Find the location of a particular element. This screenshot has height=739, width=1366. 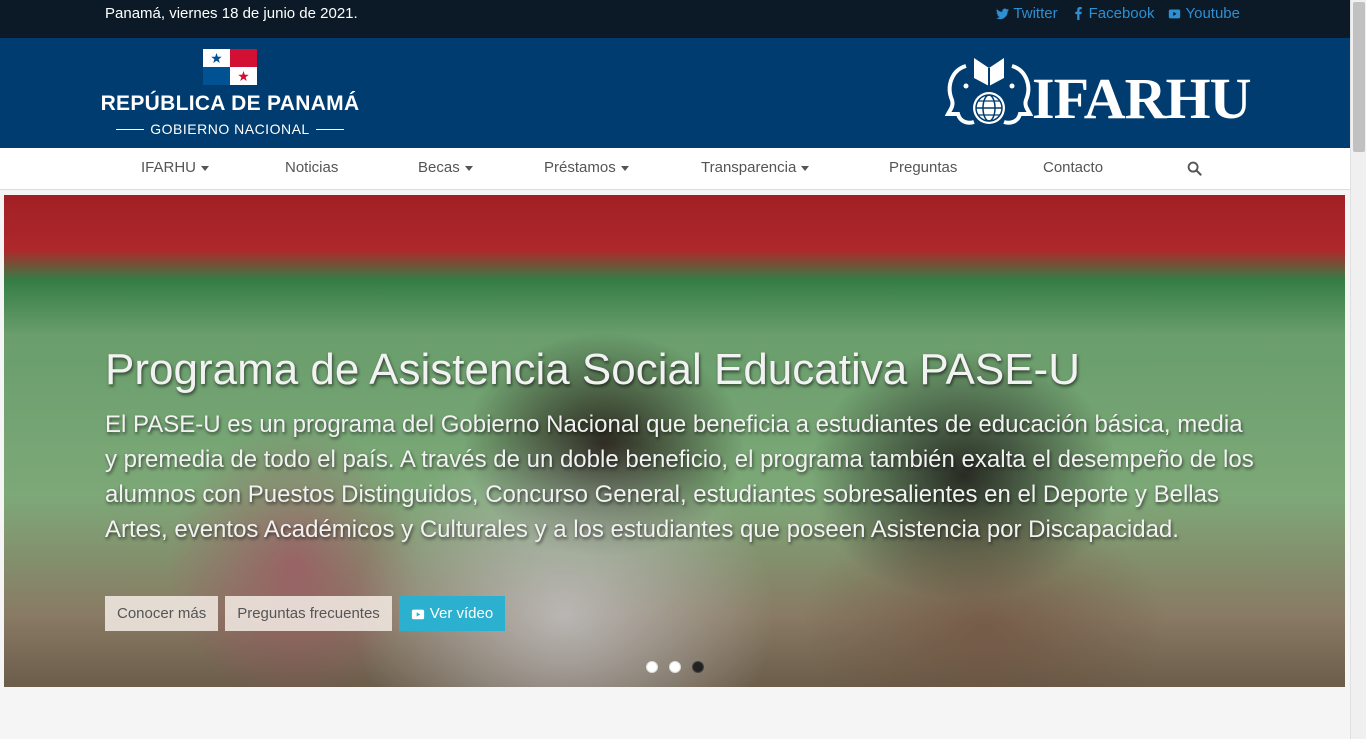

preguntas-frecuentes-button: Preguntas frecuentes is located at coordinates (308, 613).